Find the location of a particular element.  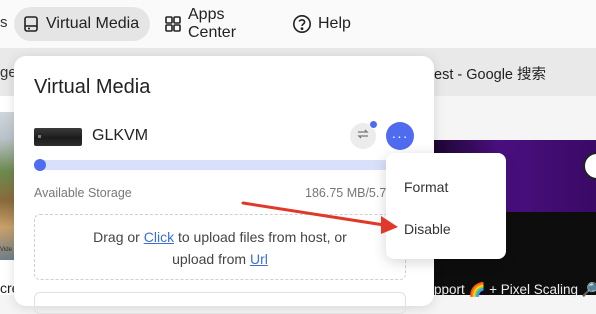

dropzone-text: to upload files from host, or is located at coordinates (260, 237).